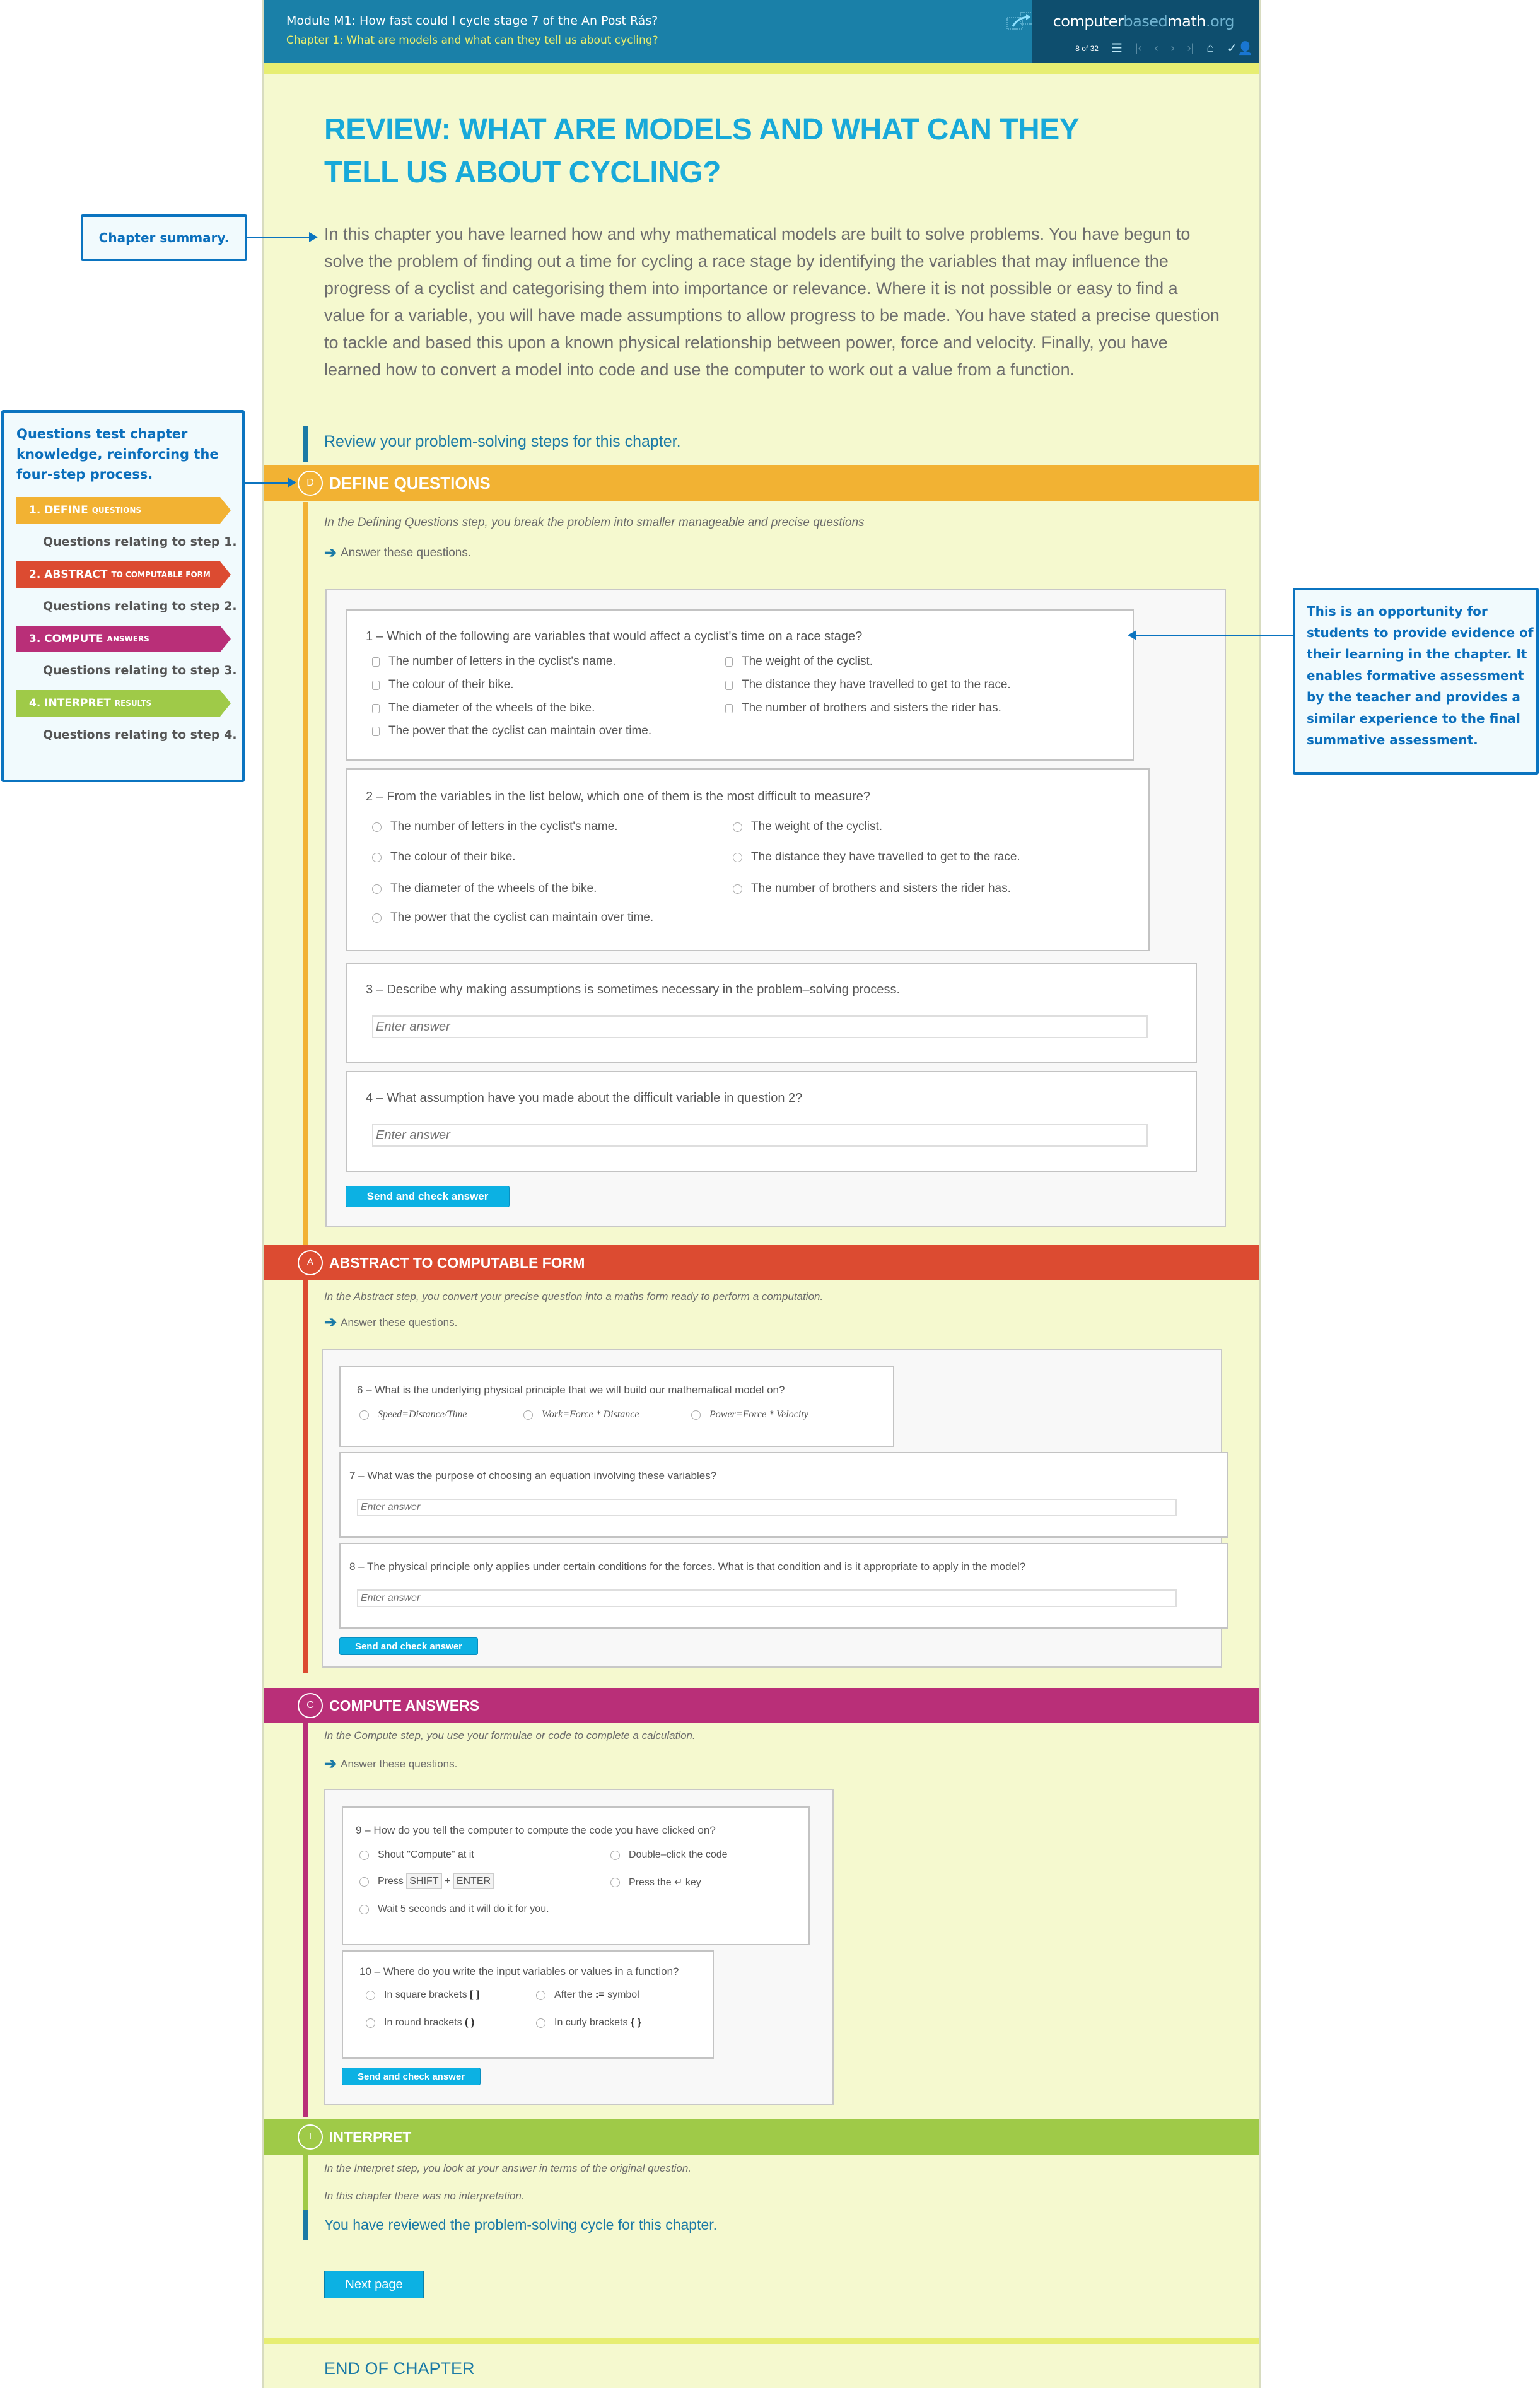  What do you see at coordinates (1186, 21) in the screenshot?
I see `logo-part-math: math` at bounding box center [1186, 21].